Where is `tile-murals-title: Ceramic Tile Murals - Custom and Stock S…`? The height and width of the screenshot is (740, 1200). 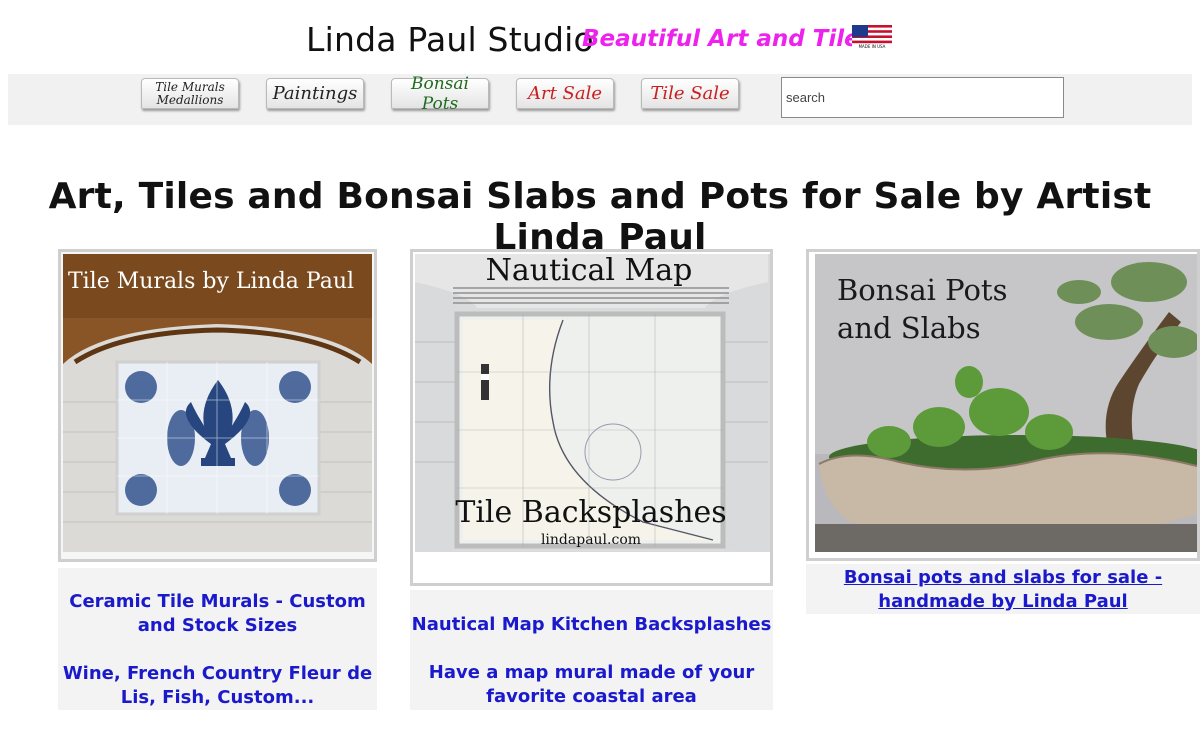 tile-murals-title: Ceramic Tile Murals - Custom and Stock S… is located at coordinates (217, 603).